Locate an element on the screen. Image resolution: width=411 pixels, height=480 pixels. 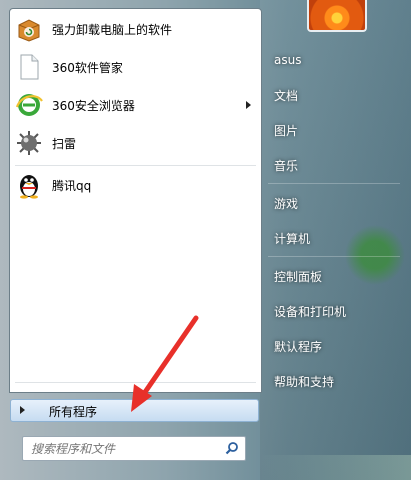
right-item-label: 音乐 is located at coordinates (286, 165).